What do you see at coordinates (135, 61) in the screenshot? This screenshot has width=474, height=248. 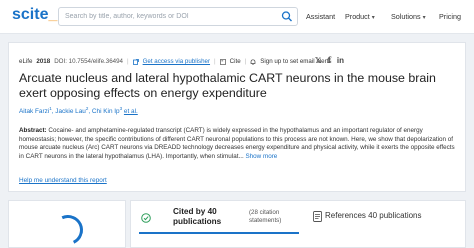 I see `external-link-icon` at bounding box center [135, 61].